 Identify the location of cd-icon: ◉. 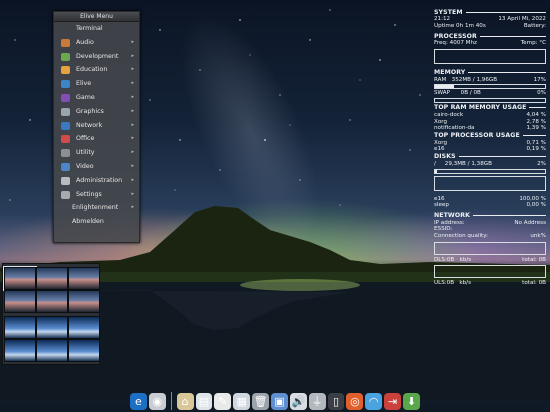
(157, 401).